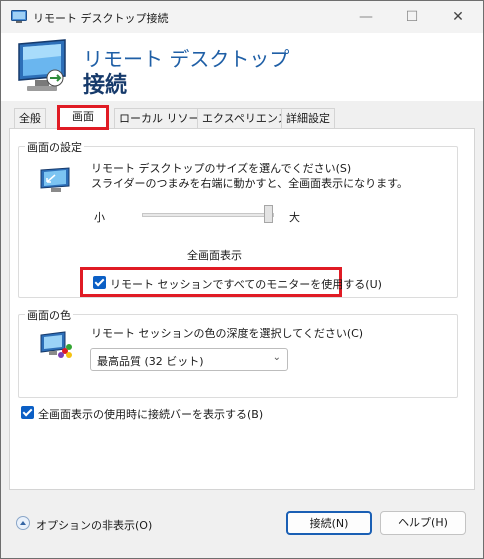 This screenshot has width=484, height=559. What do you see at coordinates (99, 217) in the screenshot?
I see `slider-min-label: 小` at bounding box center [99, 217].